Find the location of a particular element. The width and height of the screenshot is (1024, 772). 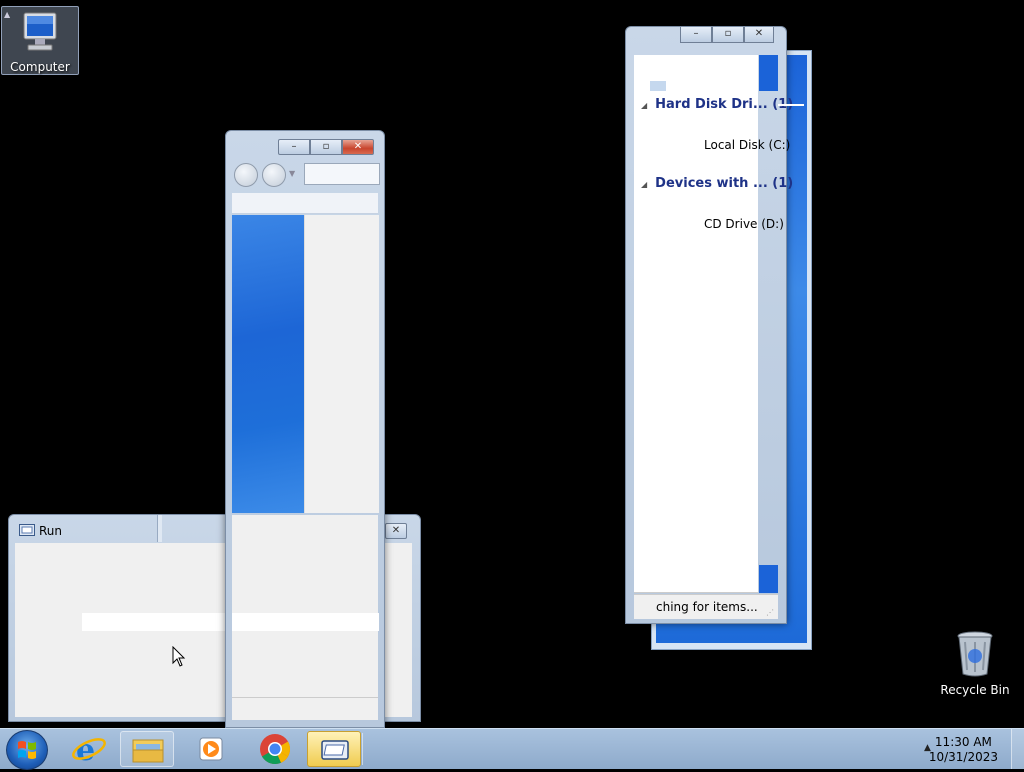

chrome-icon is located at coordinates (275, 749).